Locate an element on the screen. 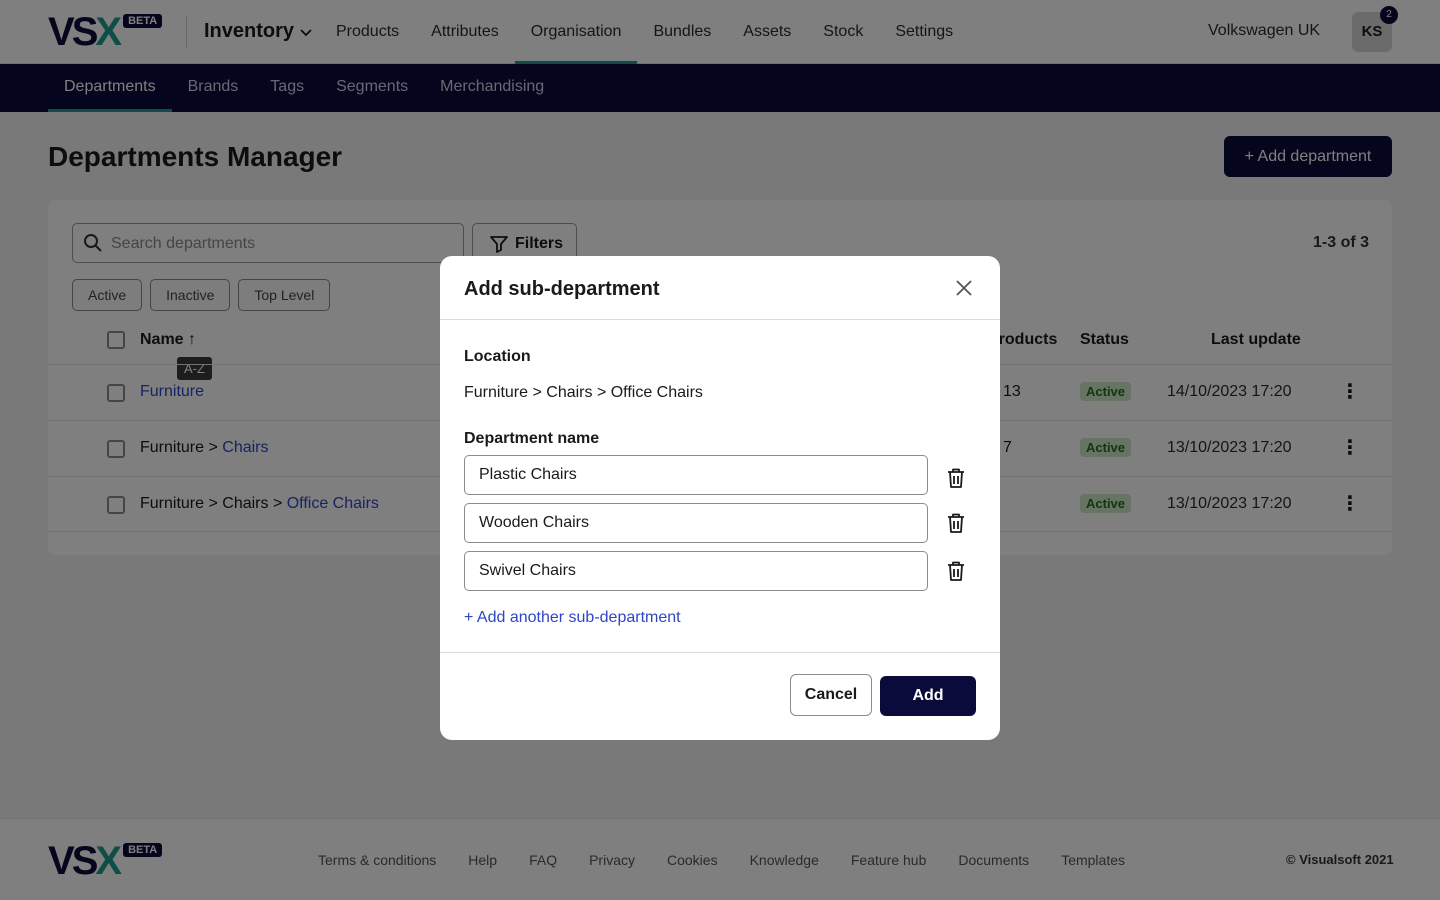 This screenshot has height=900, width=1440. add-button: Add is located at coordinates (928, 696).